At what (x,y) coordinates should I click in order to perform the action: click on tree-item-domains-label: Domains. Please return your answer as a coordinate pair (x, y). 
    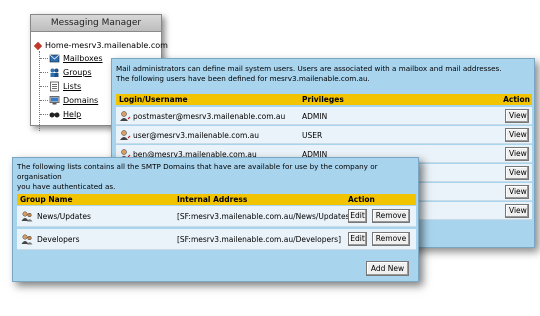
    Looking at the image, I should click on (81, 100).